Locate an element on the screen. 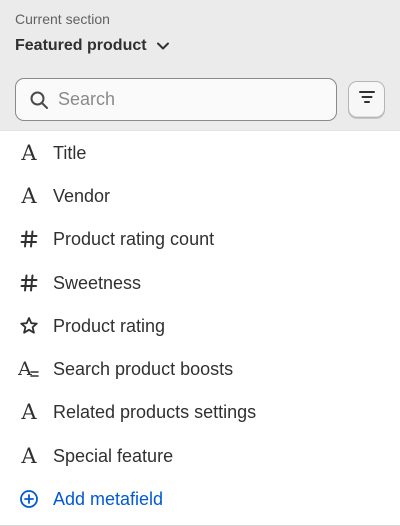  section-selector: Featured product is located at coordinates (200, 46).